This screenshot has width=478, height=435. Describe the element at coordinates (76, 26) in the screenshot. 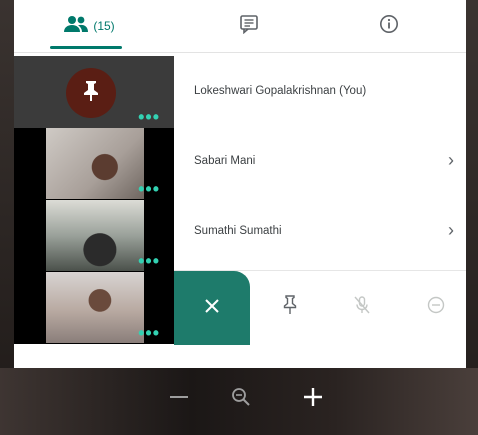

I see `people-icon` at that location.